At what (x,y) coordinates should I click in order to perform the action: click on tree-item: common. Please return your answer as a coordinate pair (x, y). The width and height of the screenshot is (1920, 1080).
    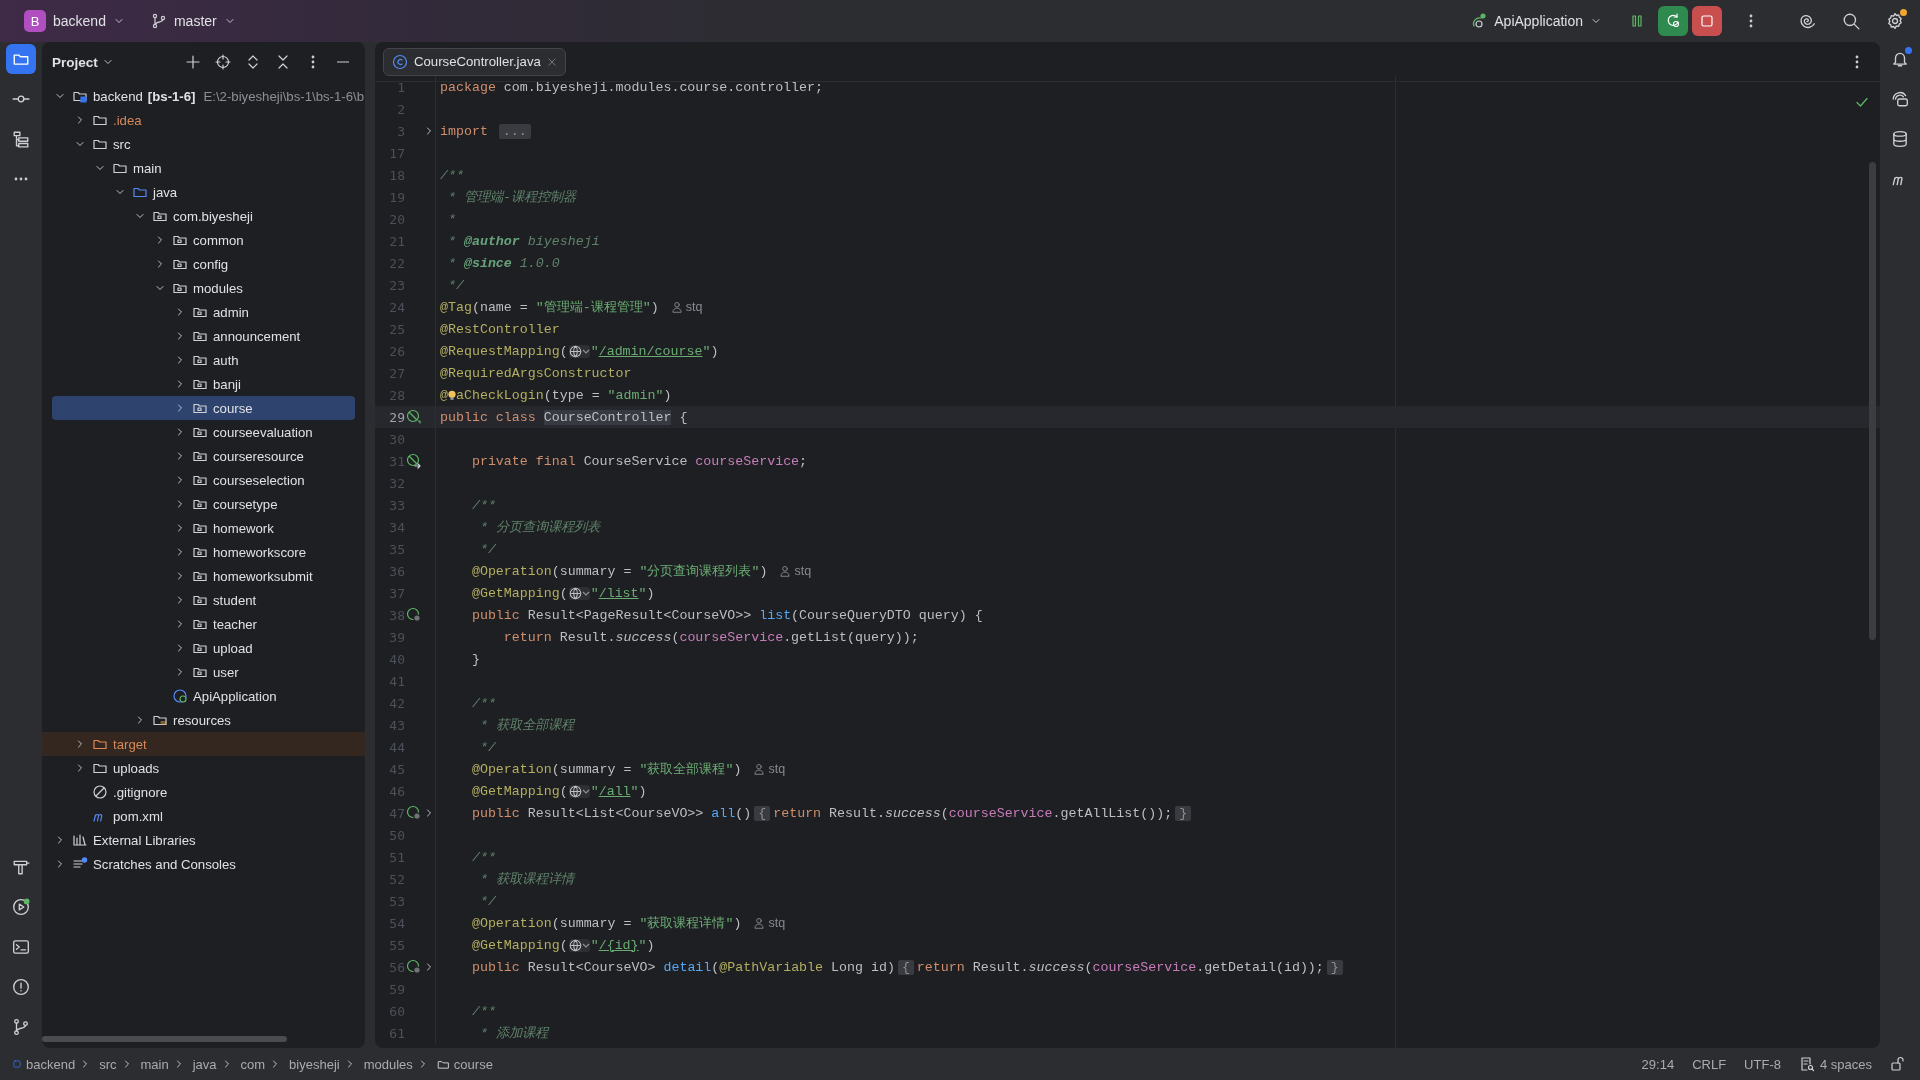
    Looking at the image, I should click on (203, 240).